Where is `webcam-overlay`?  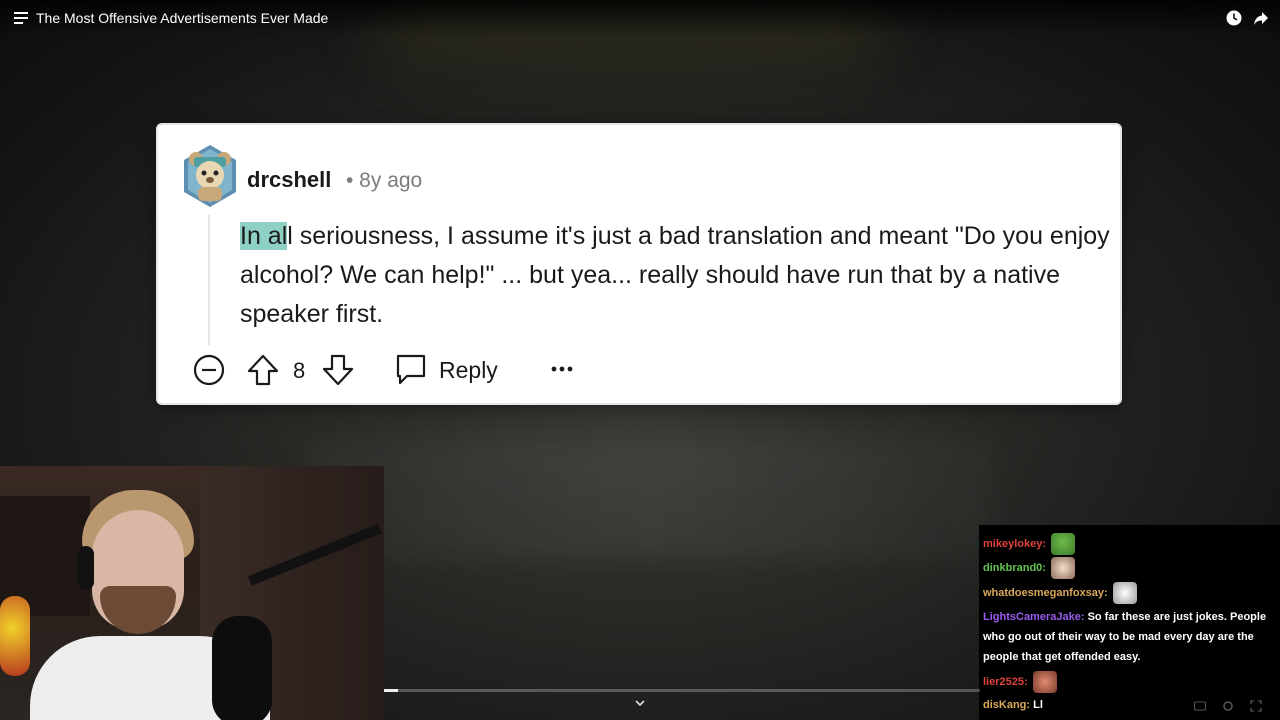
webcam-overlay is located at coordinates (192, 593).